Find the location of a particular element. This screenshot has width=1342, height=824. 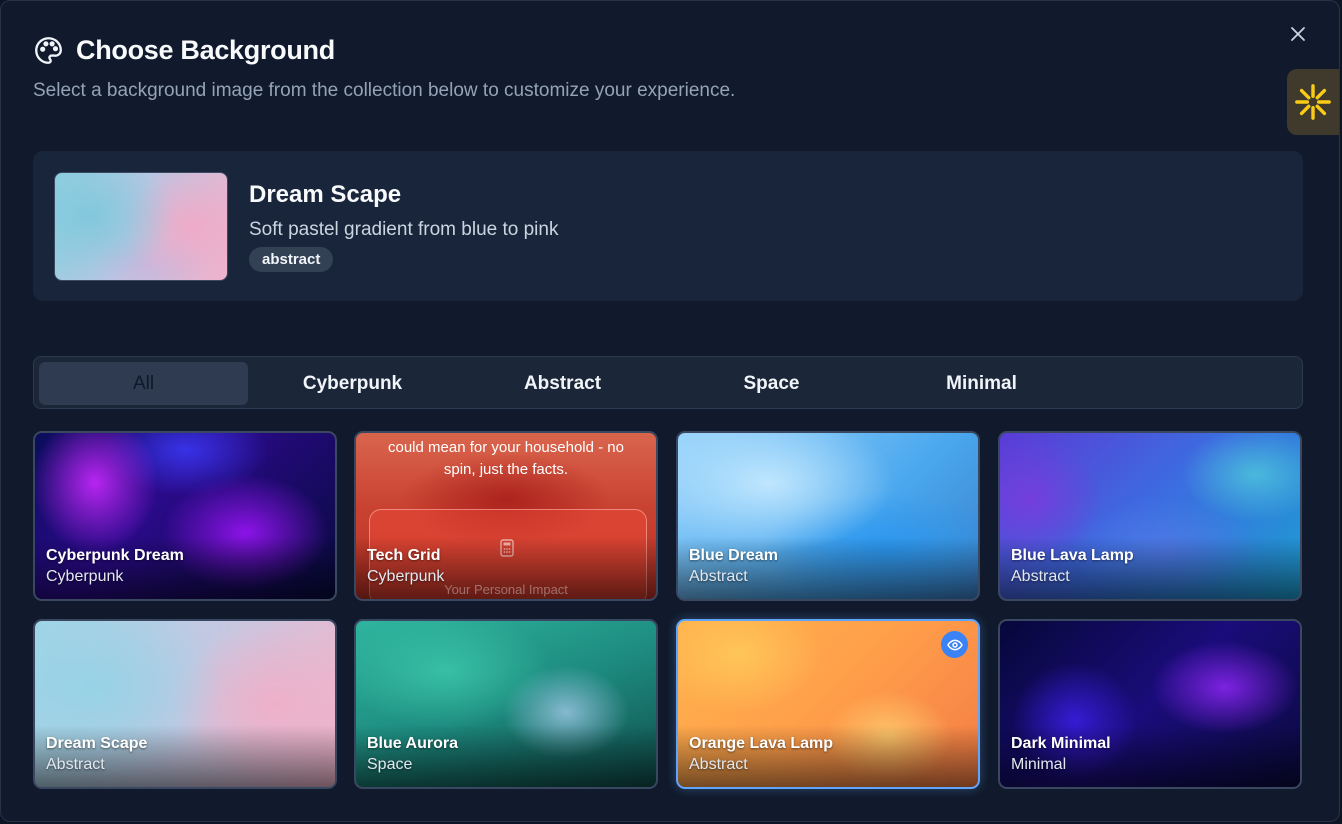

sparkle-icon is located at coordinates (1313, 102).